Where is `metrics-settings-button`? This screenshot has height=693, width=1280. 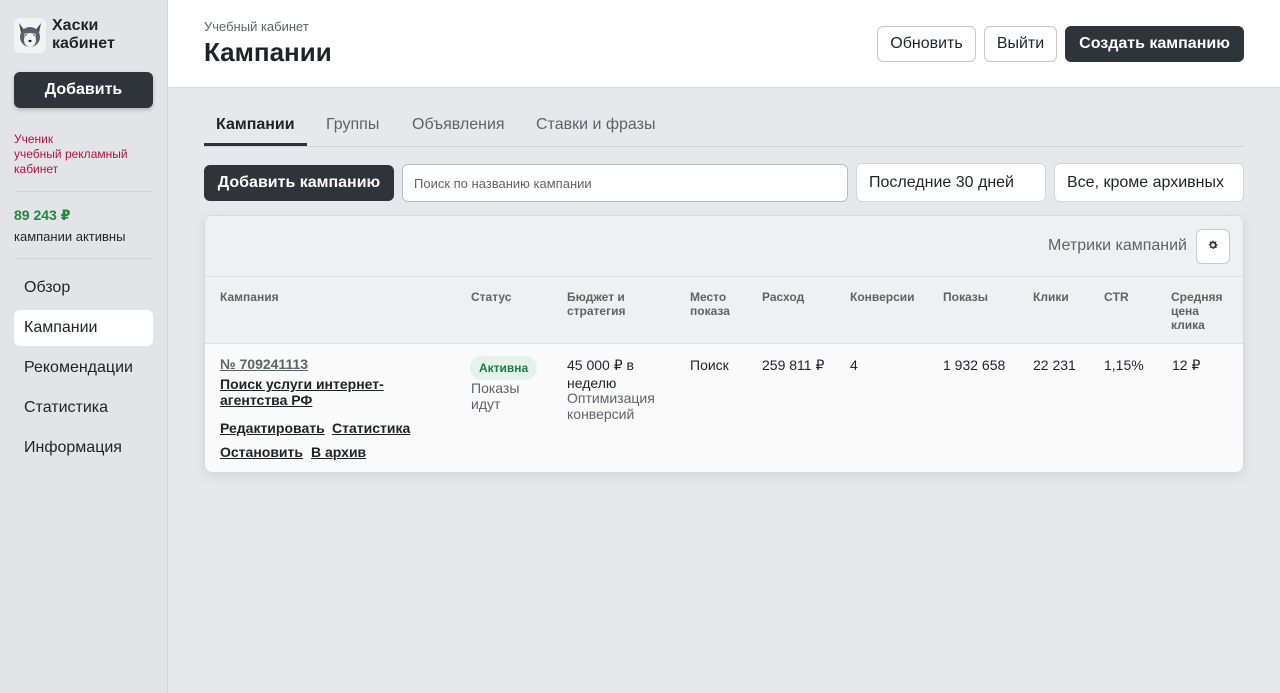 metrics-settings-button is located at coordinates (1213, 246).